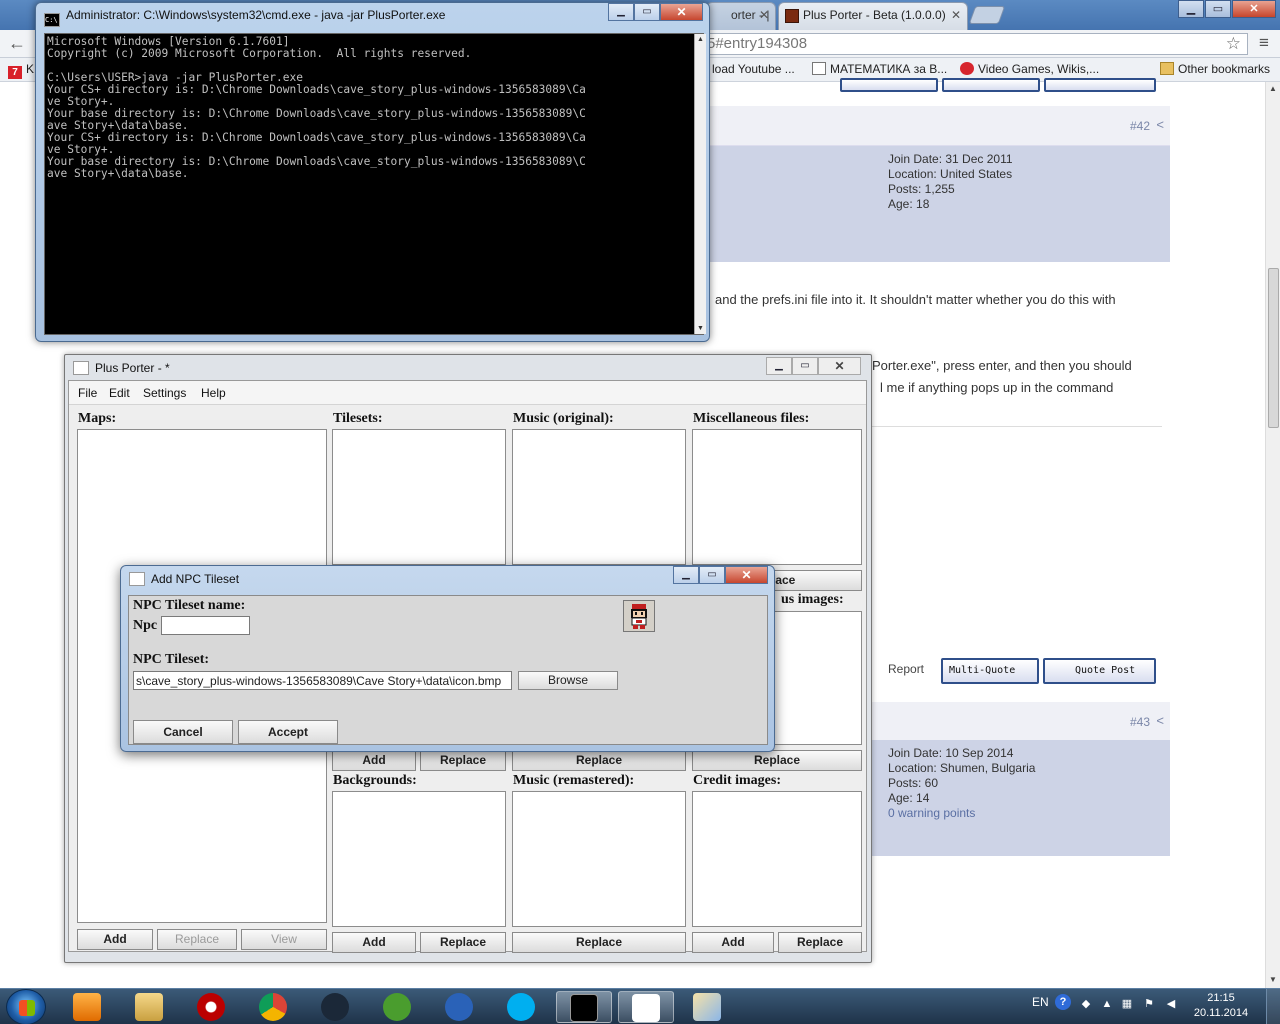  Describe the element at coordinates (568, 680) in the screenshot. I see `browse-button: Browse` at that location.